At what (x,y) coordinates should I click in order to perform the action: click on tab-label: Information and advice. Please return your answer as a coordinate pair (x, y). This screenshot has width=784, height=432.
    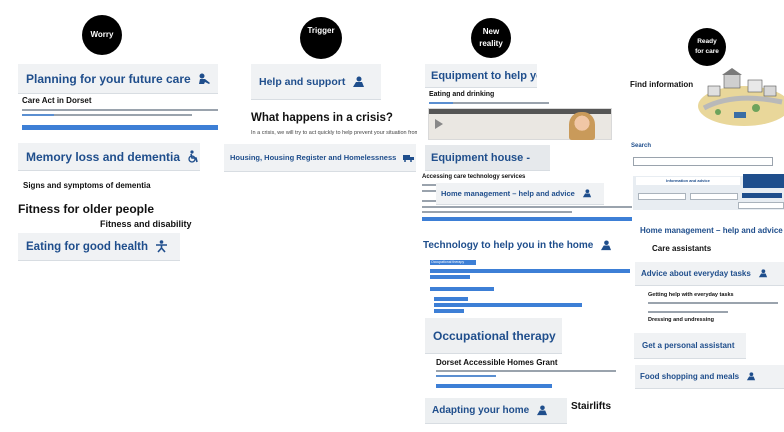
    Looking at the image, I should click on (688, 180).